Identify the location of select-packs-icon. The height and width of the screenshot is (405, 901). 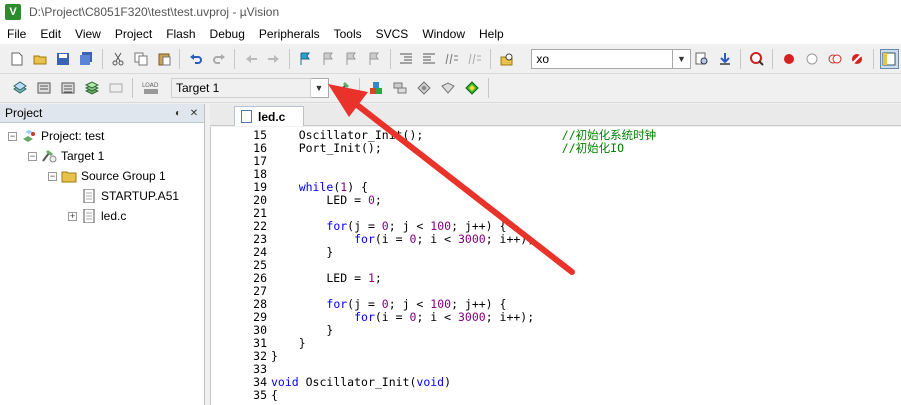
(400, 88).